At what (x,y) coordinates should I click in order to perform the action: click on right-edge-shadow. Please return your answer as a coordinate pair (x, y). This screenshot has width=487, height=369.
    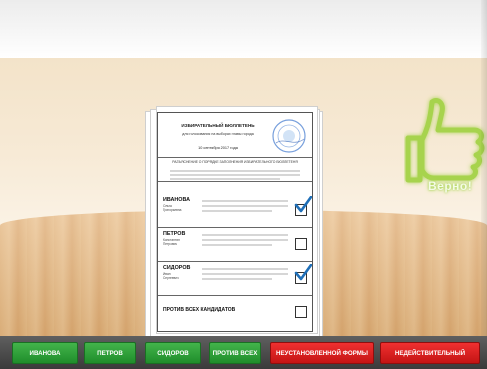
    Looking at the image, I should click on (484, 168).